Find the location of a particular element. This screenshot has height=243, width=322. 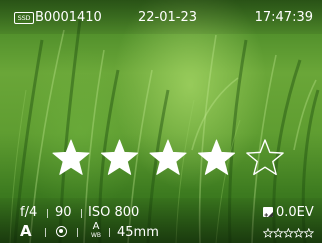

capture-time: 17:47:39 is located at coordinates (283, 17).